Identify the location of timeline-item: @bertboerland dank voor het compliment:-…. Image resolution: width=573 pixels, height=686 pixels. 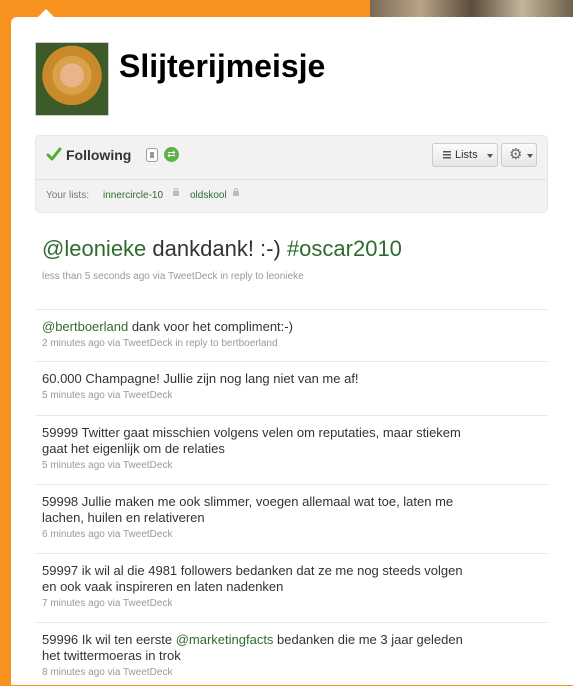
(291, 335).